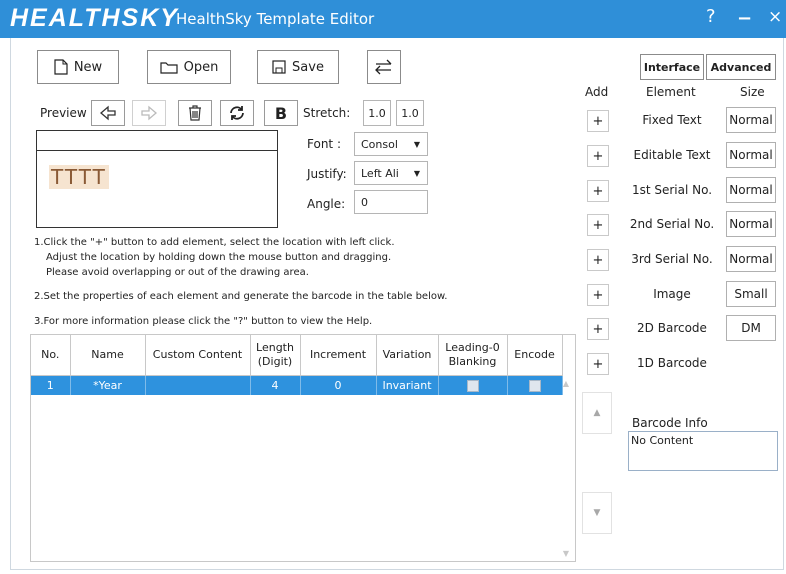 Image resolution: width=786 pixels, height=574 pixels. What do you see at coordinates (598, 191) in the screenshot?
I see `add-1st-serial-button: +` at bounding box center [598, 191].